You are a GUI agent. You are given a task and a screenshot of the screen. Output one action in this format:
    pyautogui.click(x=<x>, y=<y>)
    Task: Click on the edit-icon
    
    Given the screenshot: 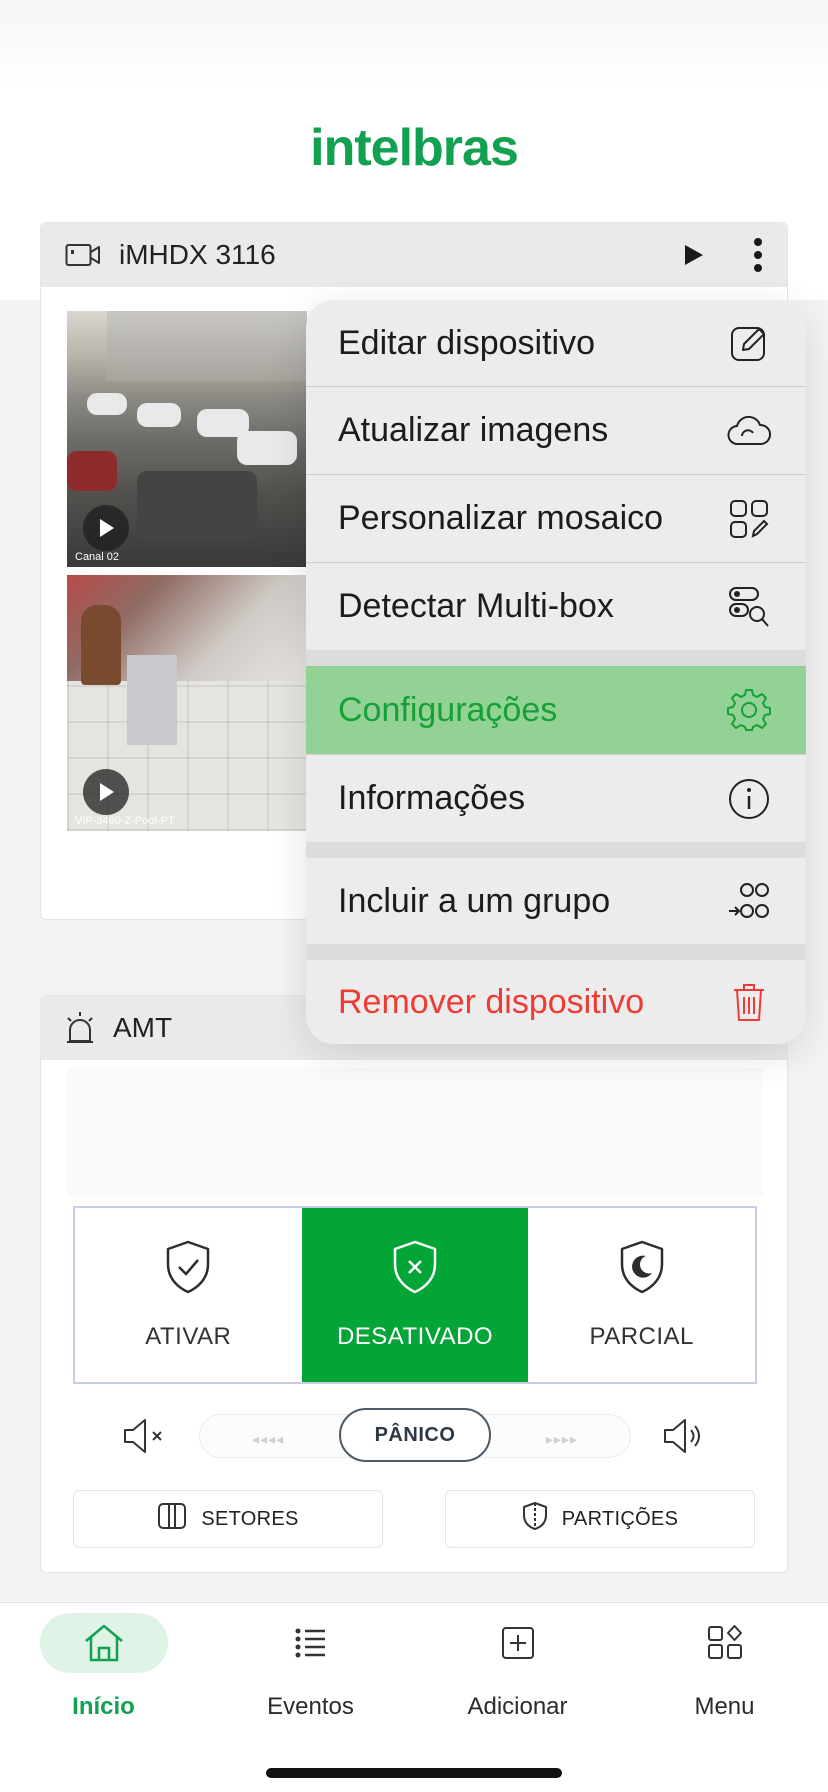 What is the action you would take?
    pyautogui.click(x=749, y=343)
    